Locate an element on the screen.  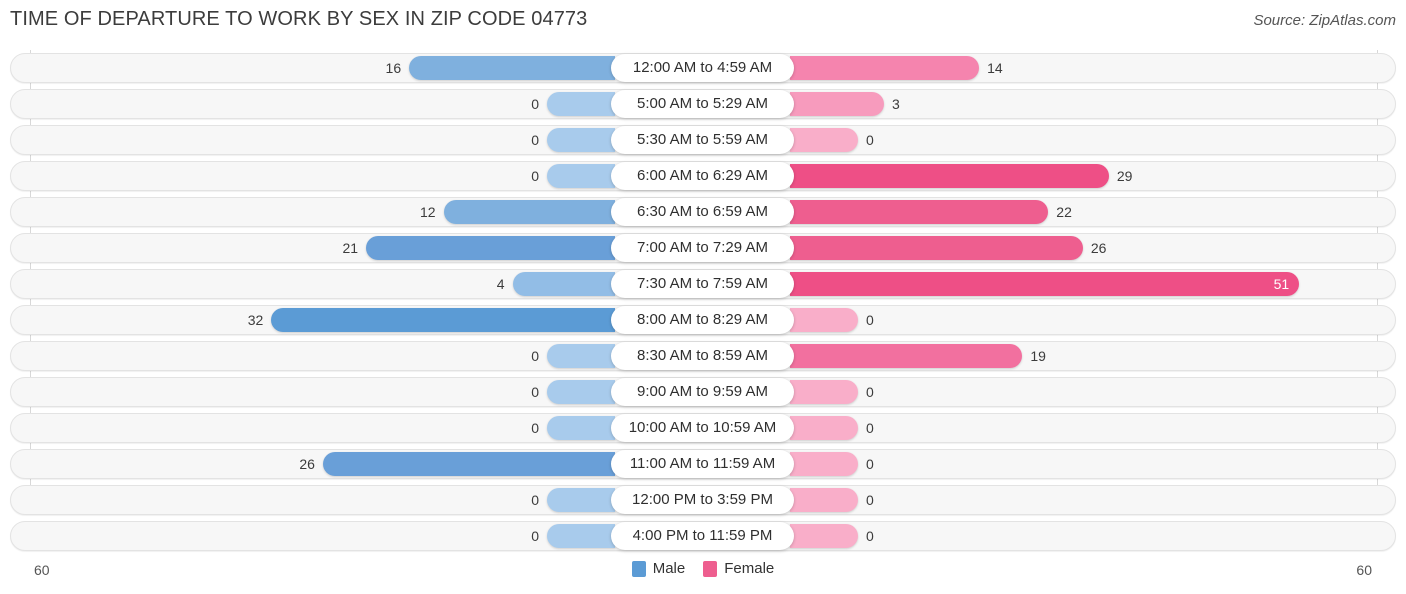
male-value-label: 12 is located at coordinates (428, 212).